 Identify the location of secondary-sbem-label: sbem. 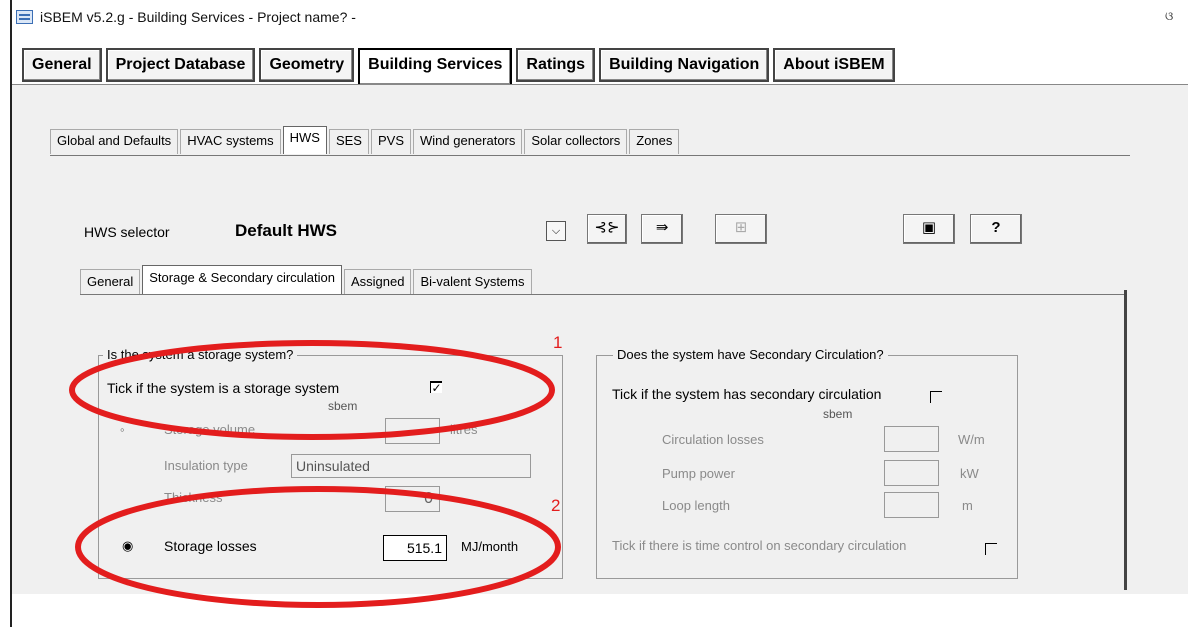
(838, 414).